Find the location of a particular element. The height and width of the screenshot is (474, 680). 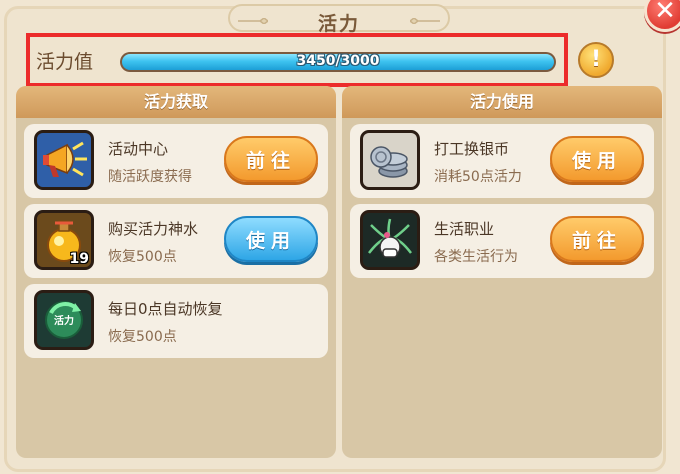

list-item-work-silver: 打工换银币 消耗50点活力 使用 is located at coordinates (502, 161).